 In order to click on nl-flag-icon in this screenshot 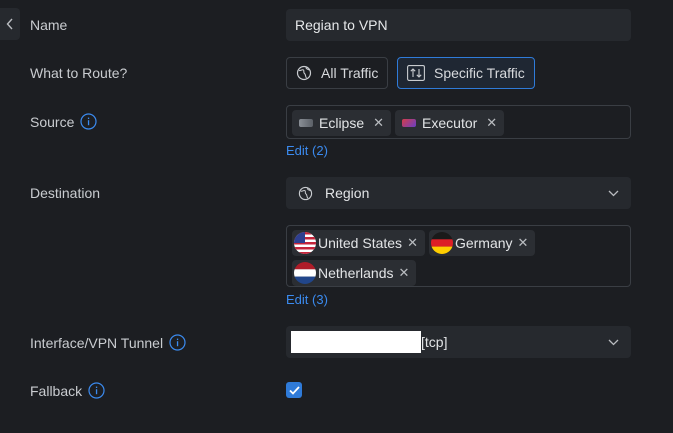, I will do `click(305, 273)`.